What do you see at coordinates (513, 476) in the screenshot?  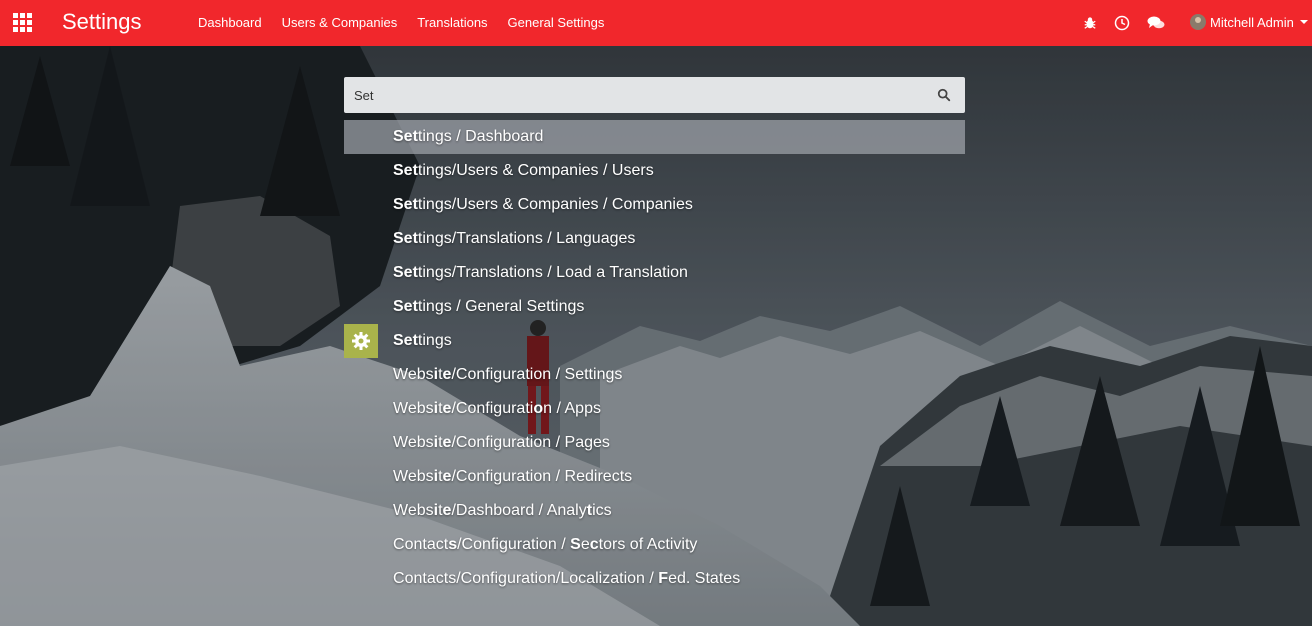 I see `search-result-label: Website/Configuration / Redirects` at bounding box center [513, 476].